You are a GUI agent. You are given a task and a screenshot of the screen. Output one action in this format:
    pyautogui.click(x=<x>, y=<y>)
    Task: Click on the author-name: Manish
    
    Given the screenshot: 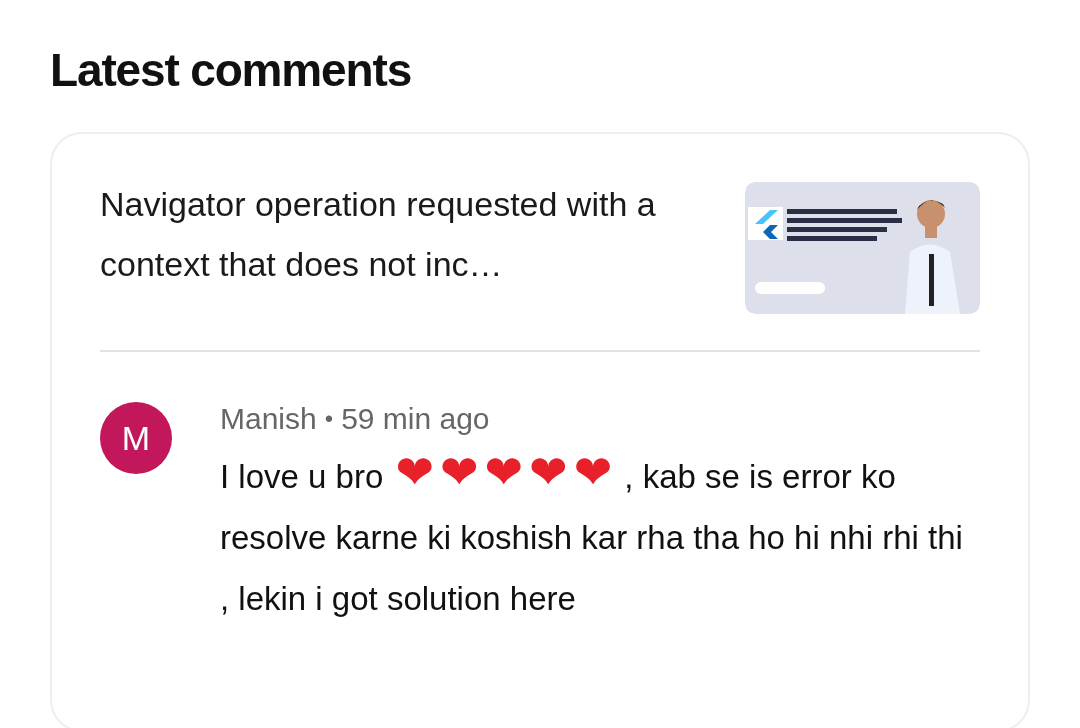 What is the action you would take?
    pyautogui.click(x=268, y=419)
    